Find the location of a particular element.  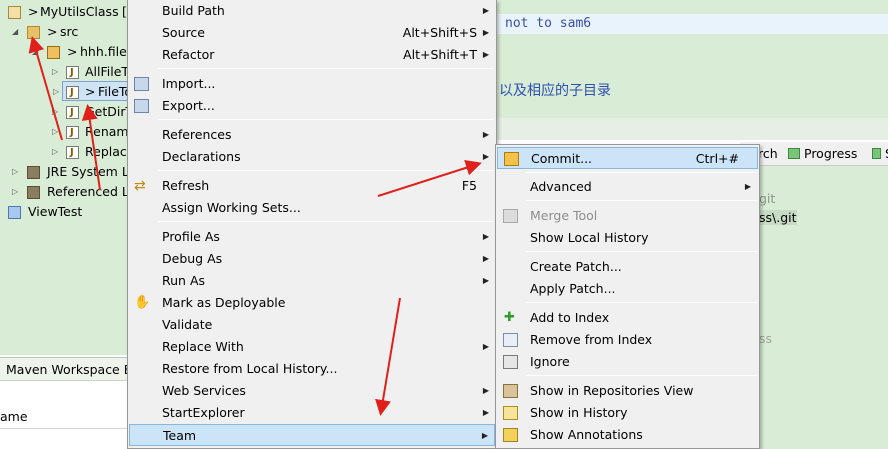

menu-item-label: Run As is located at coordinates (184, 280).